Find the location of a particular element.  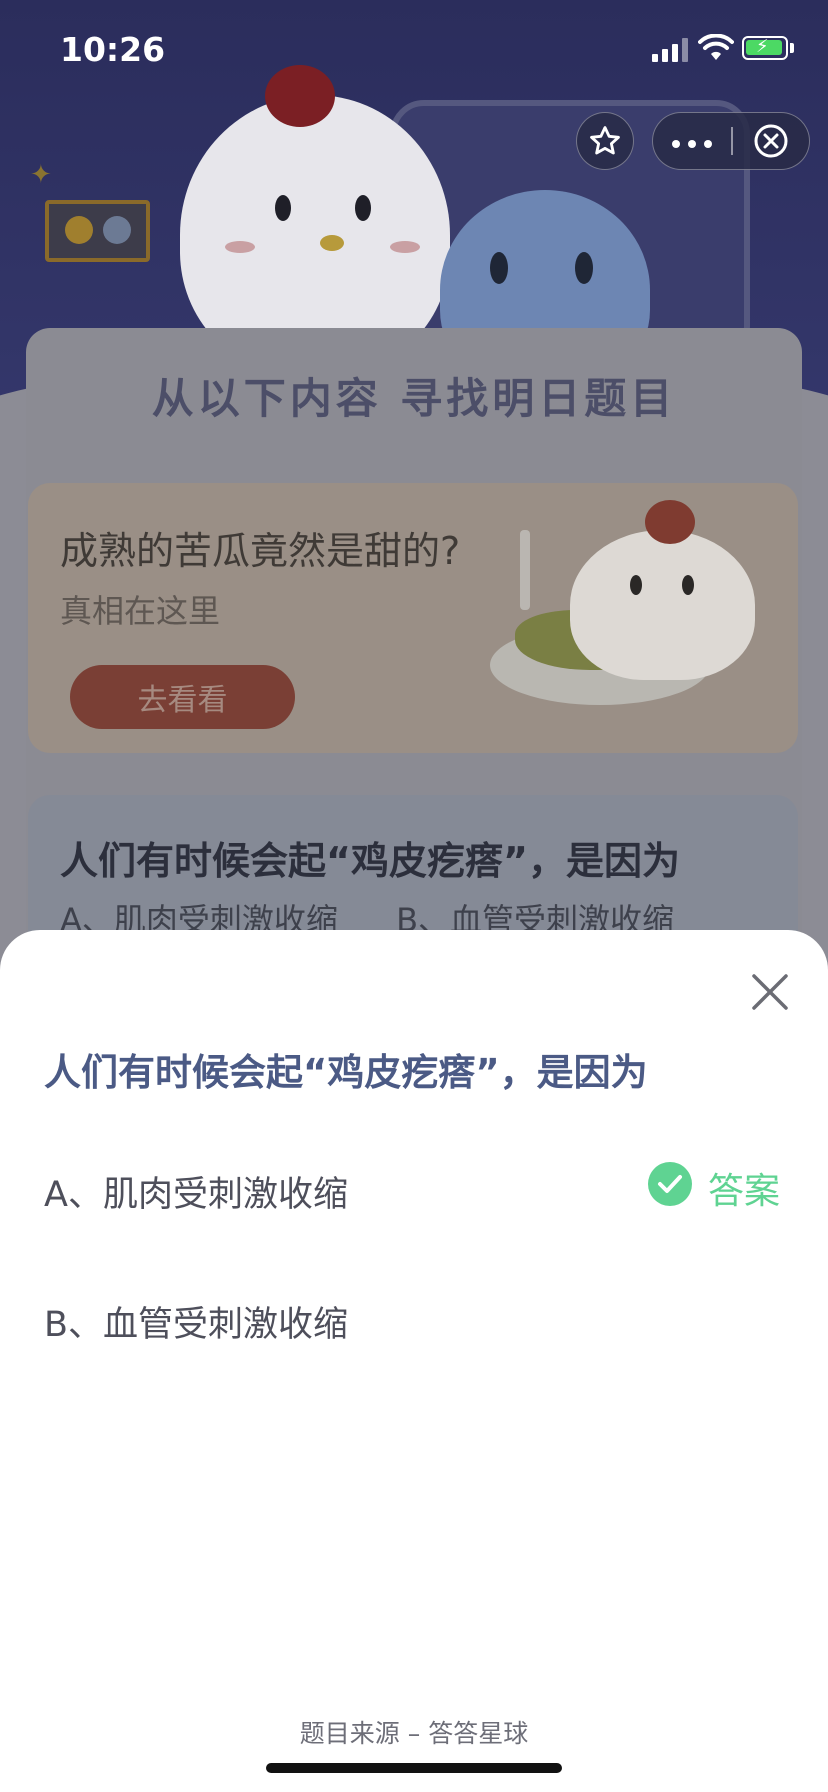

option-a-label: A、肌肉受刺激收缩 is located at coordinates (196, 1195).